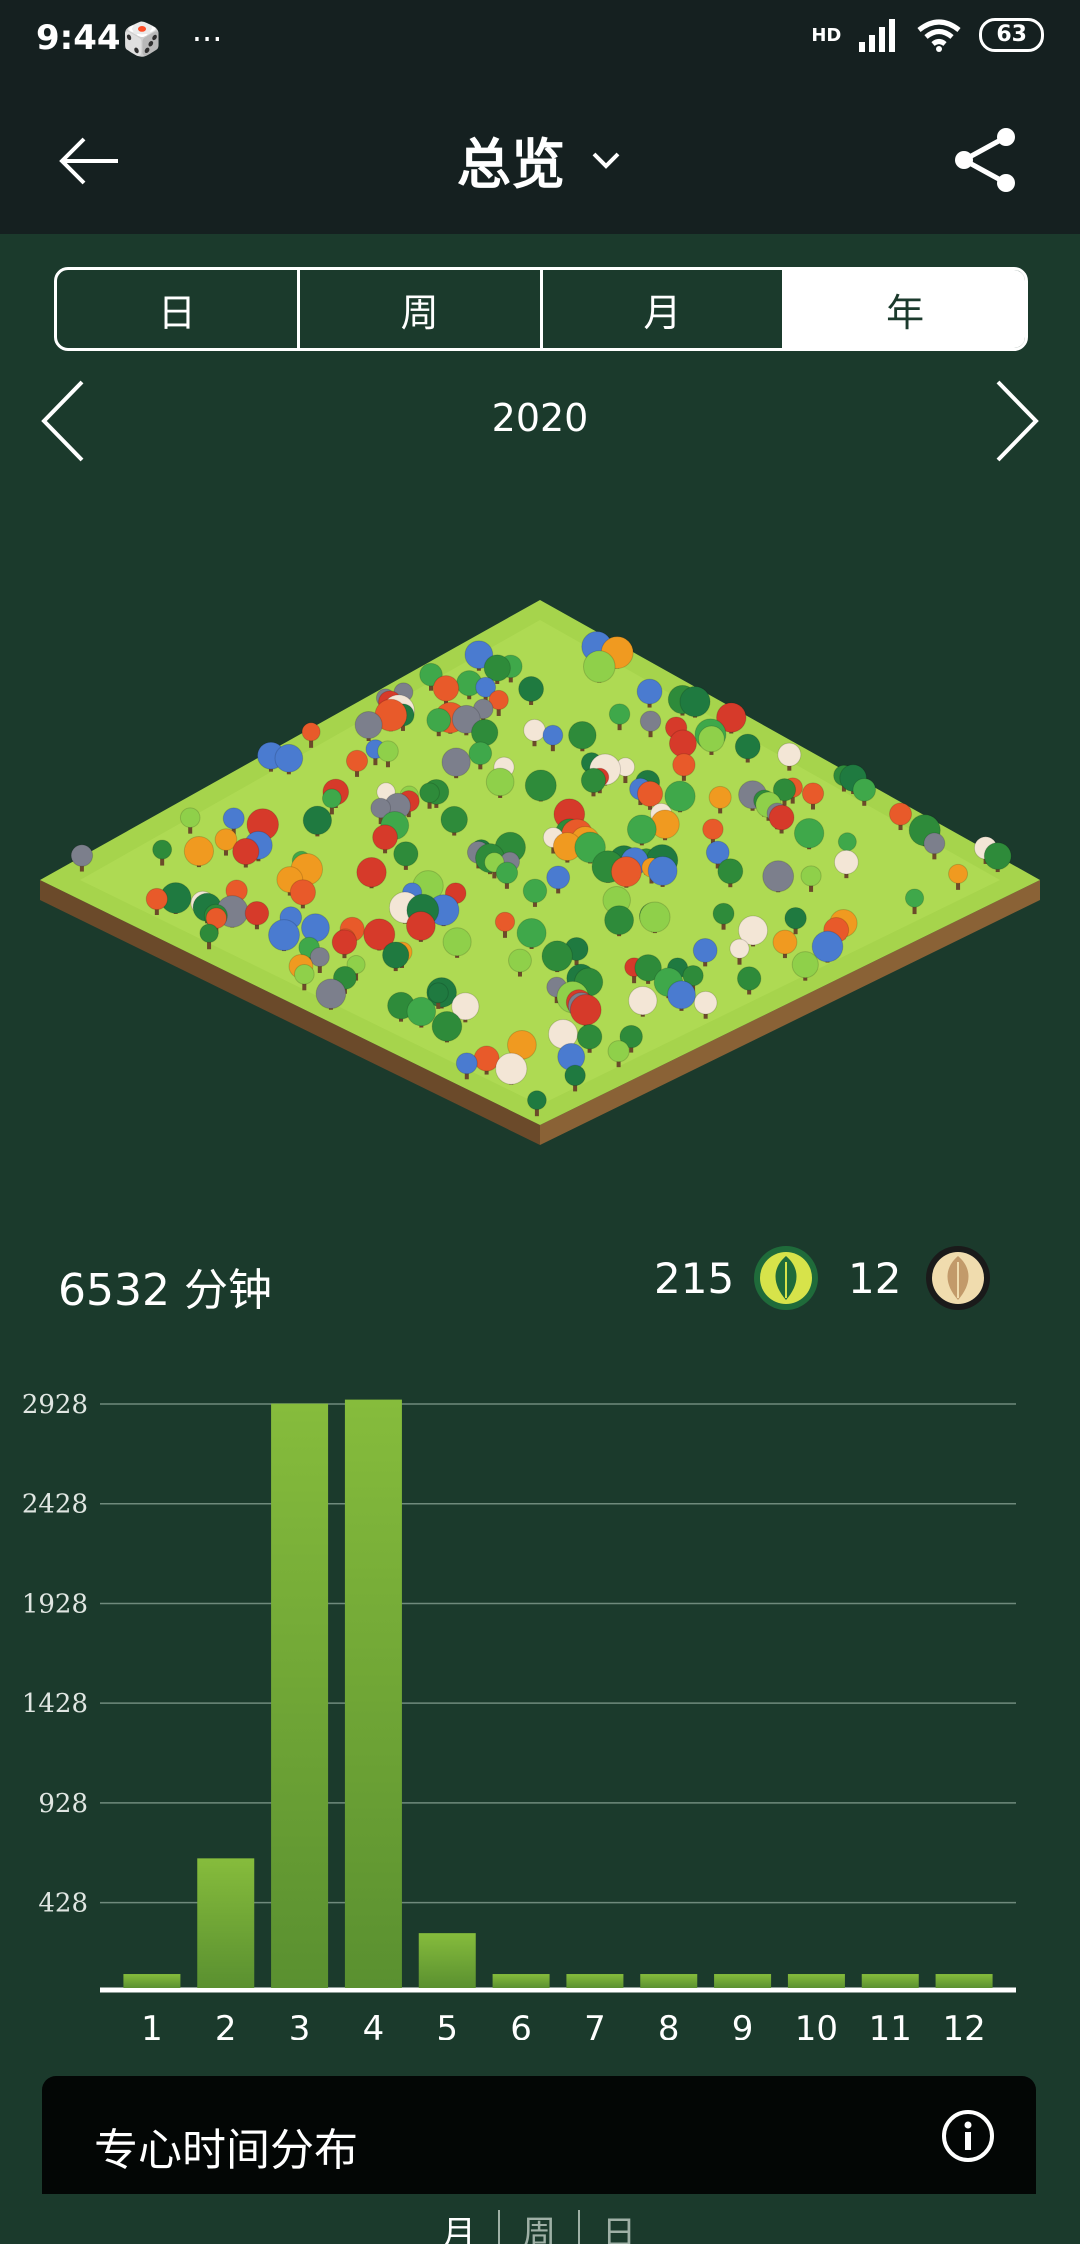  What do you see at coordinates (226, 2024) in the screenshot?
I see `x-tick-label: 2` at bounding box center [226, 2024].